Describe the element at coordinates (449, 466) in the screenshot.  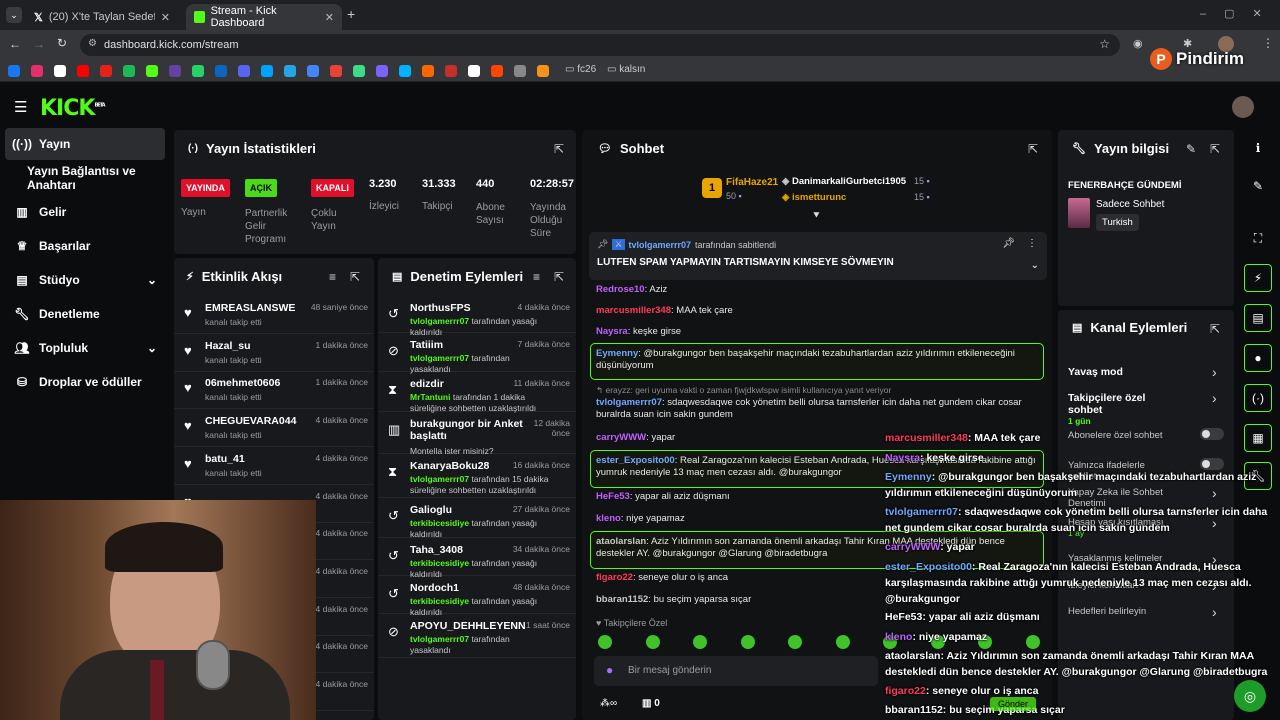
I see `mod-target: KanaryaBoku28` at that location.